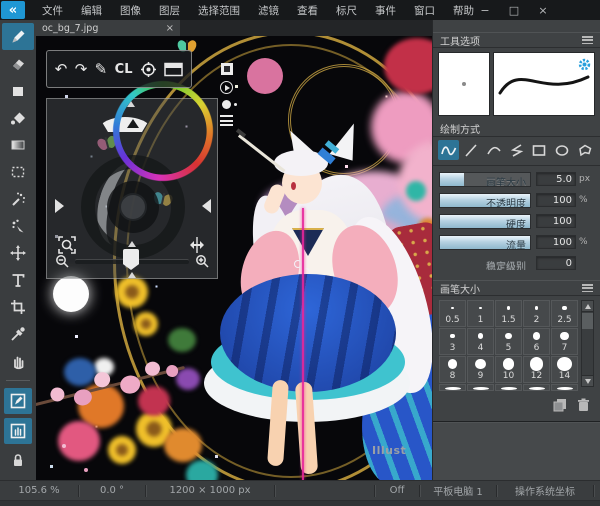 The height and width of the screenshot is (506, 600). Describe the element at coordinates (18, 333) in the screenshot. I see `eyedropper-tool-button` at that location.